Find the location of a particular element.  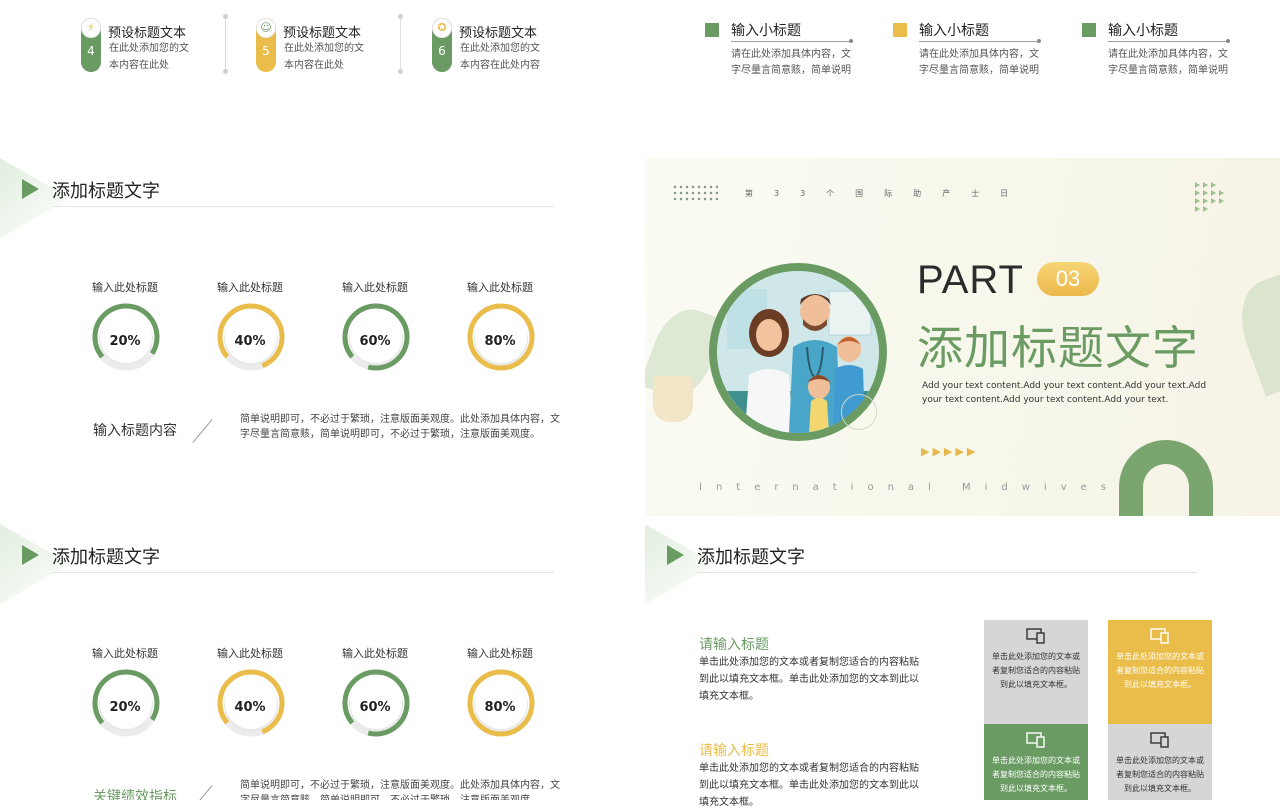

prompt-title-2: 请输入标题 is located at coordinates (734, 751).